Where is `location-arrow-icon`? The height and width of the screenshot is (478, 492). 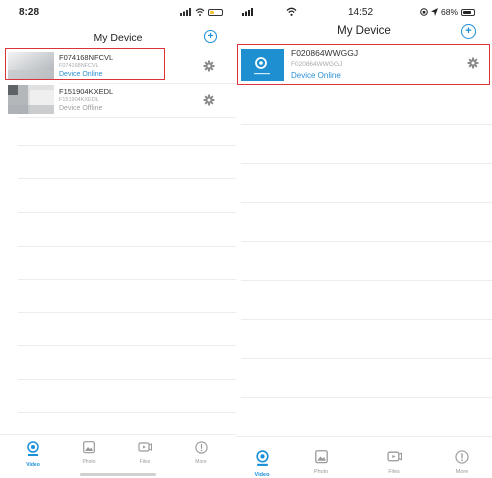 location-arrow-icon is located at coordinates (434, 12).